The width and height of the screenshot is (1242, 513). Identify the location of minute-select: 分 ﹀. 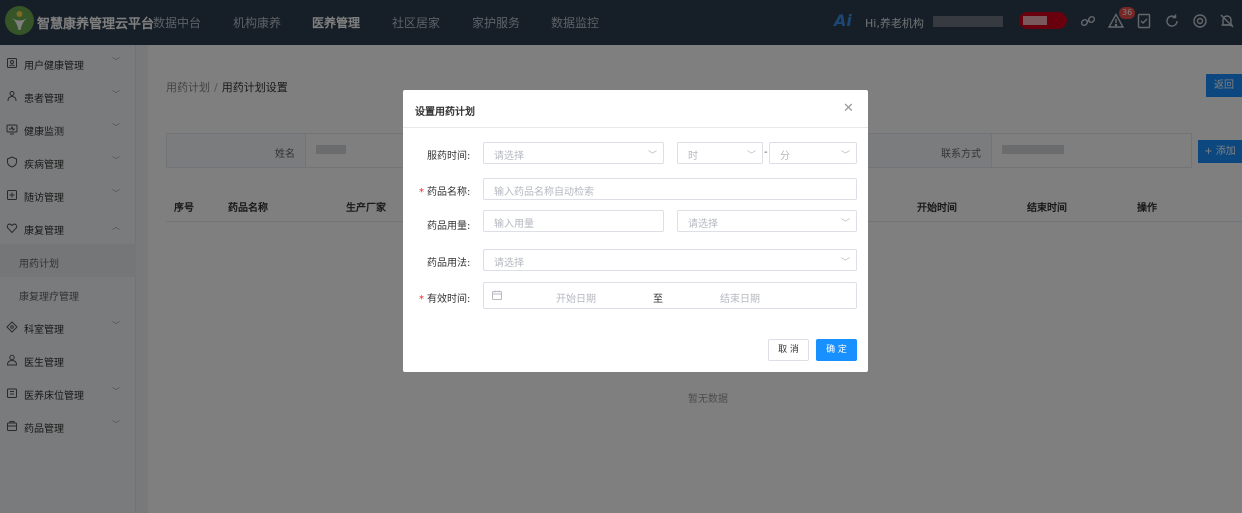
(813, 153).